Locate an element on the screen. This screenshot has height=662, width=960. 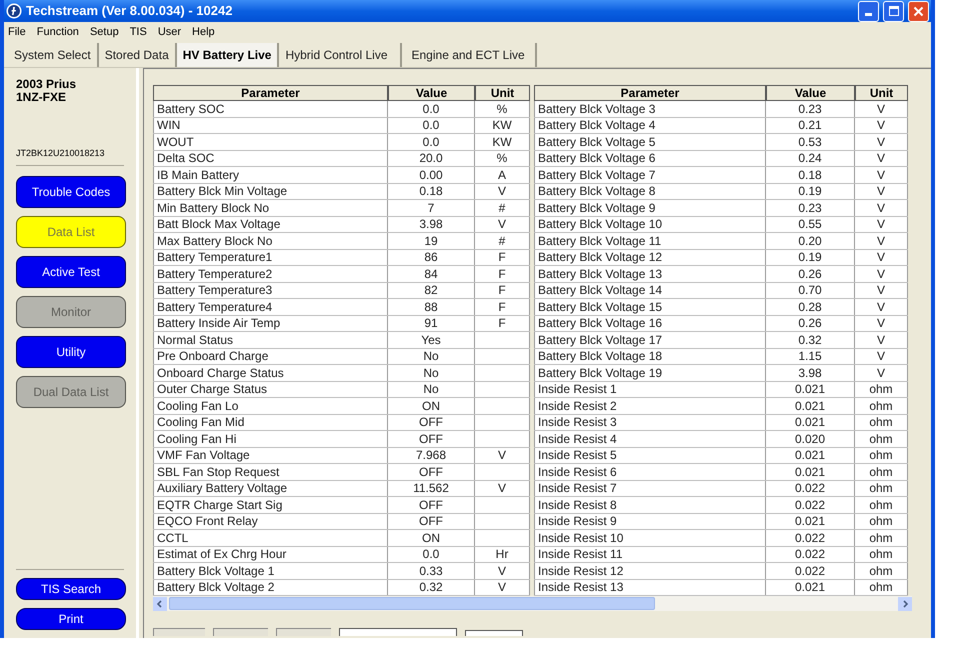
scroll-right-icon is located at coordinates (905, 603).